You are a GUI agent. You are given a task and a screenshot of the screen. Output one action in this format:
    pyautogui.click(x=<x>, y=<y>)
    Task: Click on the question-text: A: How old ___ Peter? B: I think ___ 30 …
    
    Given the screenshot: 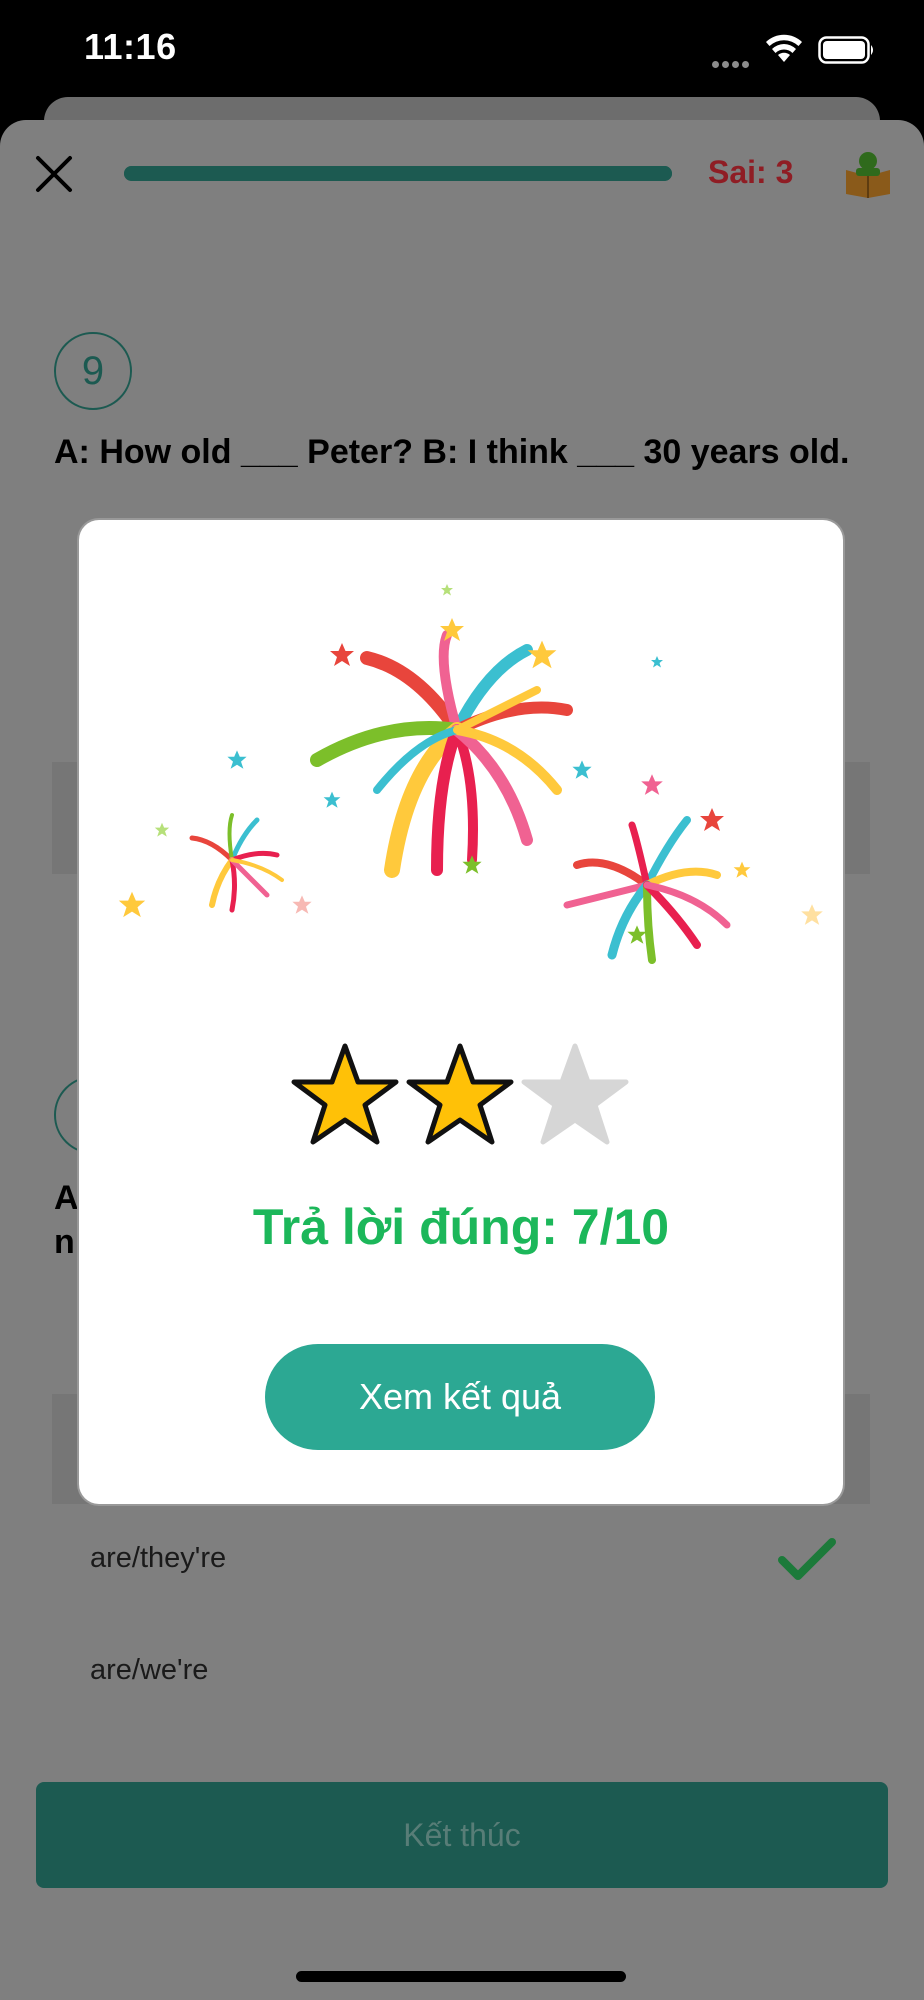 What is the action you would take?
    pyautogui.click(x=452, y=452)
    